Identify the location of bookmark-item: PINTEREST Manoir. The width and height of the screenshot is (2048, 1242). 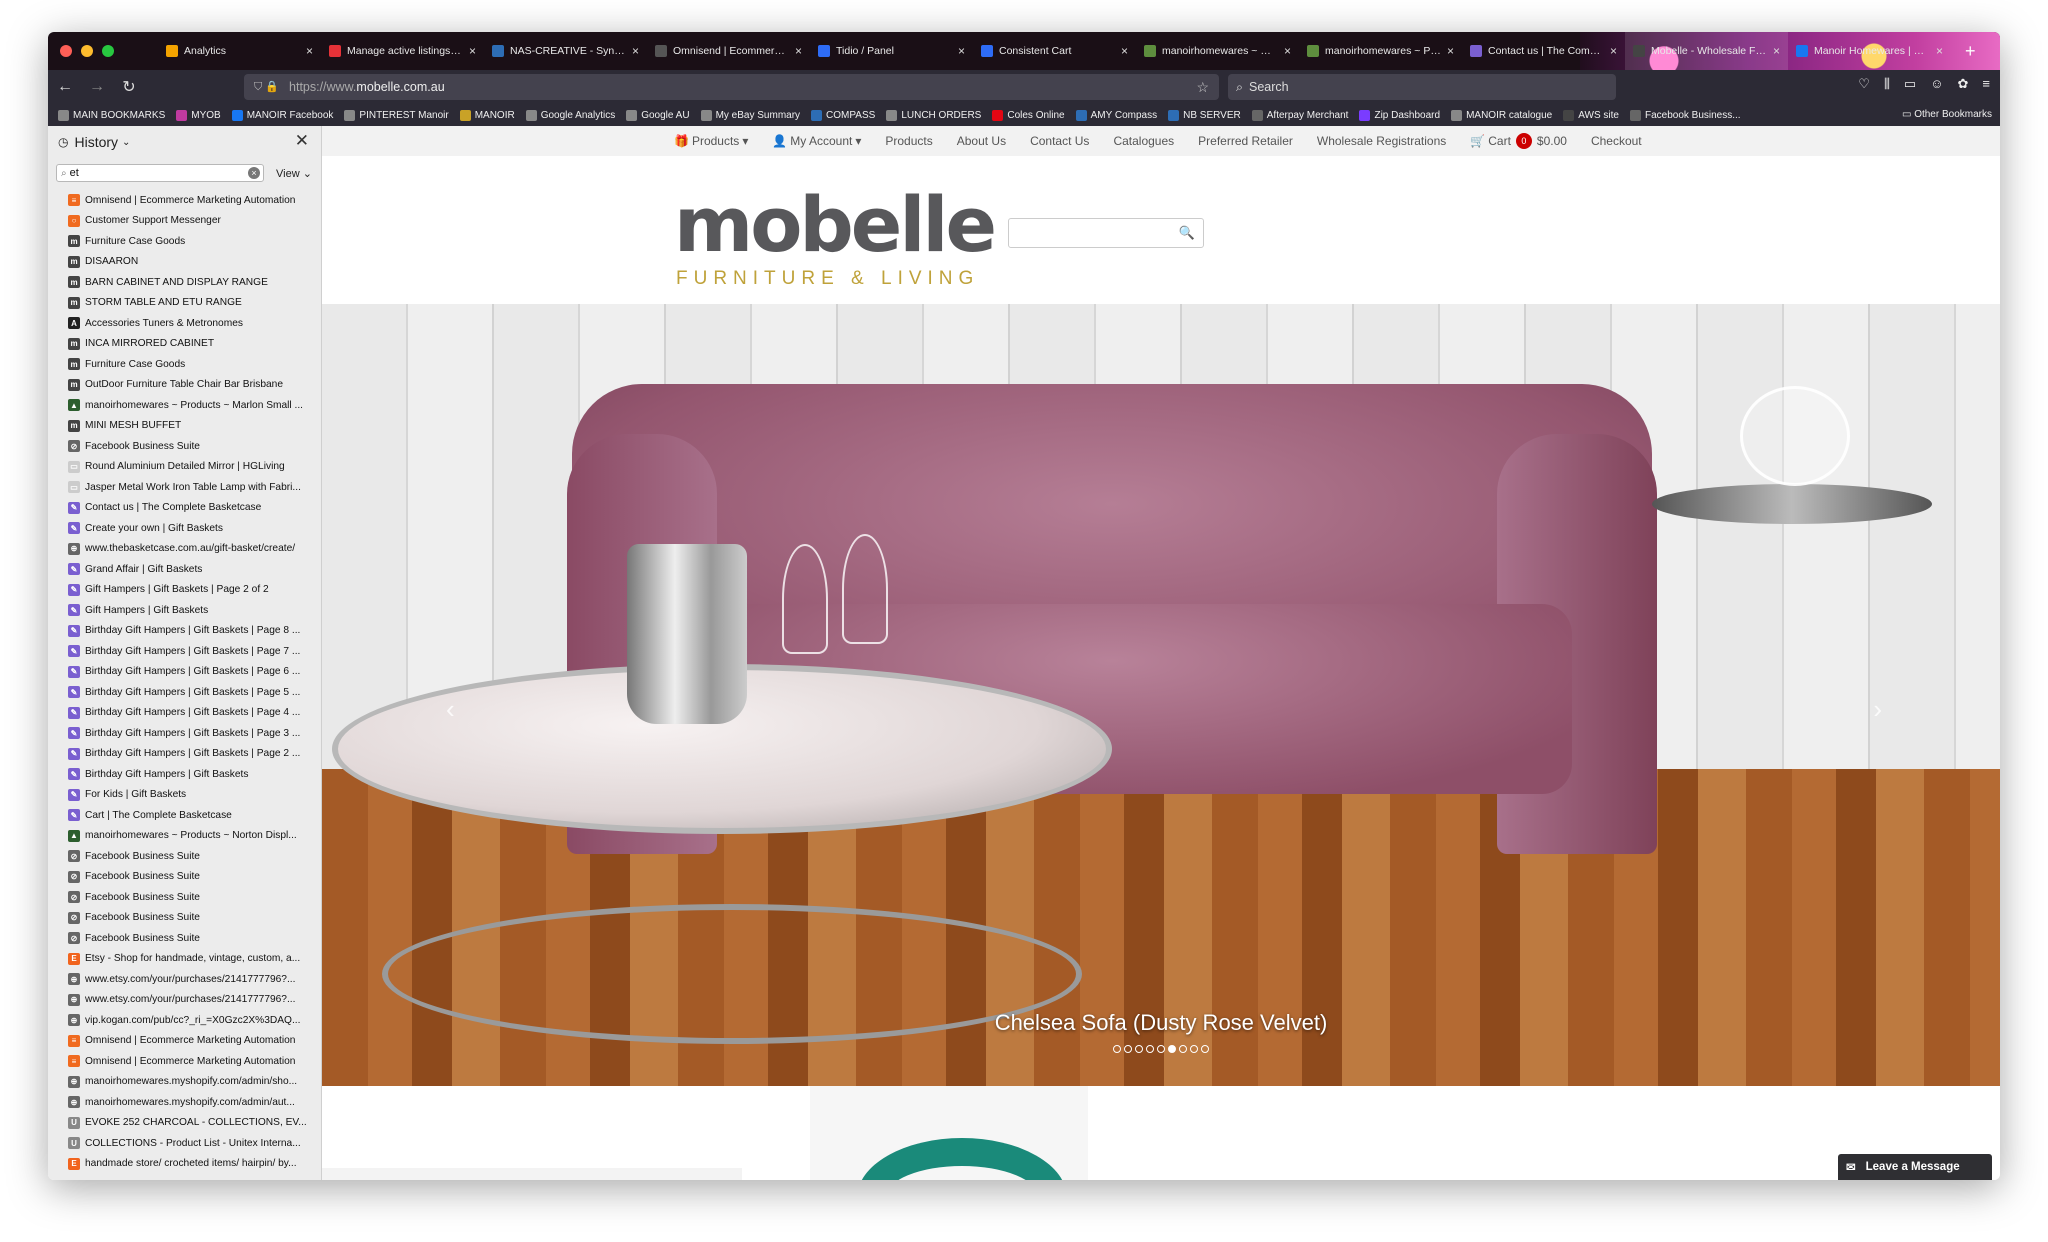
(396, 115).